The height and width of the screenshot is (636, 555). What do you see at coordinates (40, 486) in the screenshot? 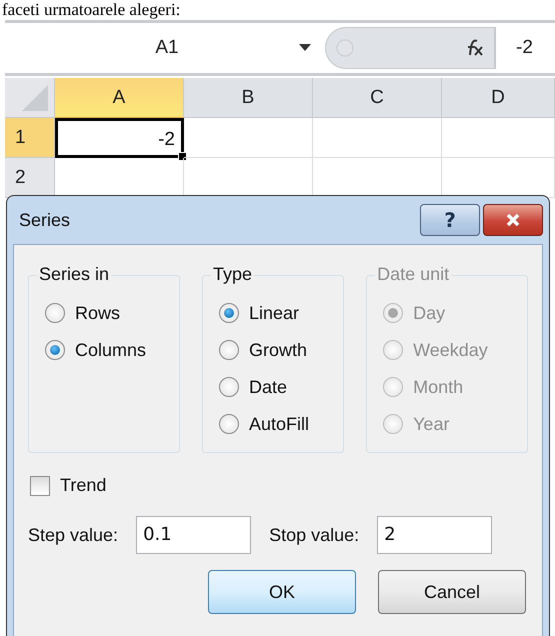
I see `checkbox` at bounding box center [40, 486].